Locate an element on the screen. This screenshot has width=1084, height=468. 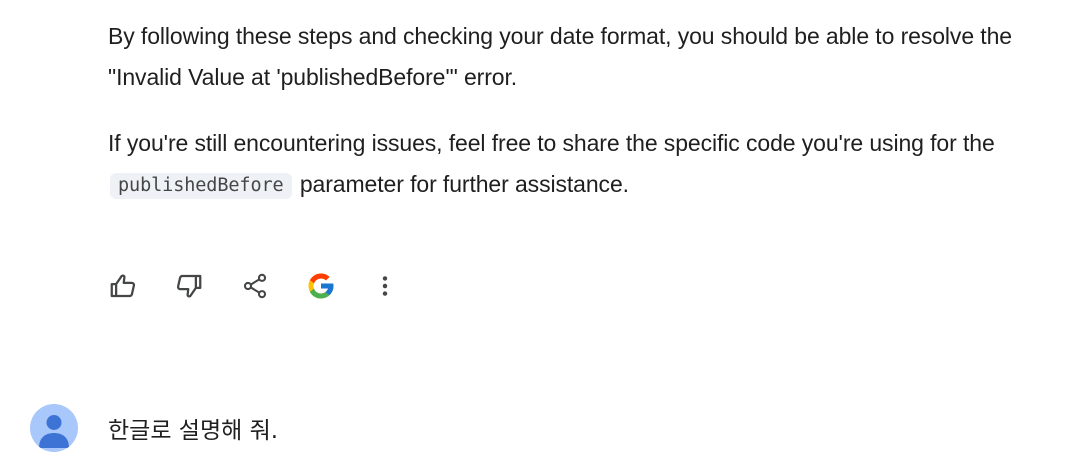
thumb-up-icon is located at coordinates (123, 286).